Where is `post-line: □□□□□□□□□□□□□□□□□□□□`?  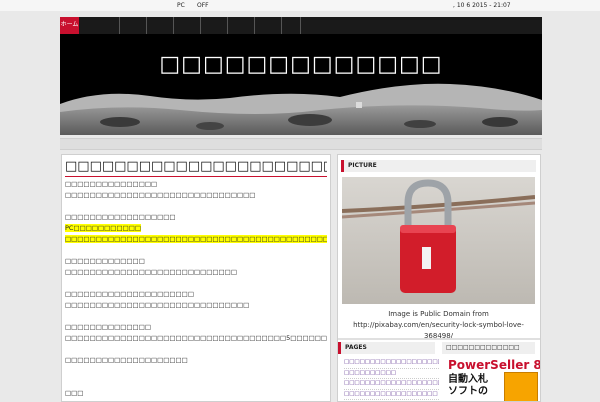 post-line: □□□□□□□□□□□□□□□□□□□□ is located at coordinates (126, 360).